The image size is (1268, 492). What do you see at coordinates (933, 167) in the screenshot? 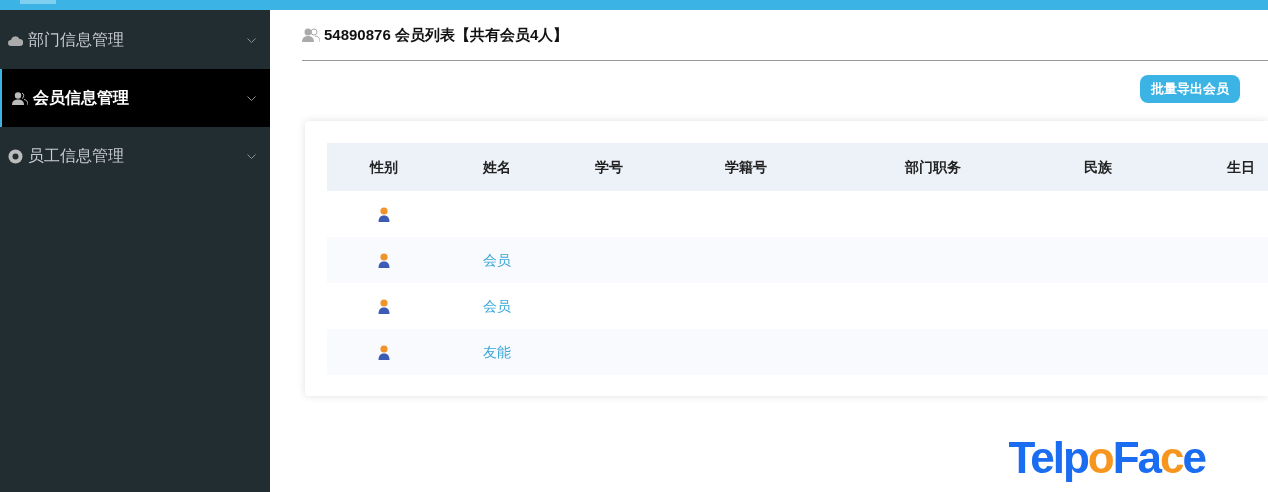
I see `column-header: 部门职务` at bounding box center [933, 167].